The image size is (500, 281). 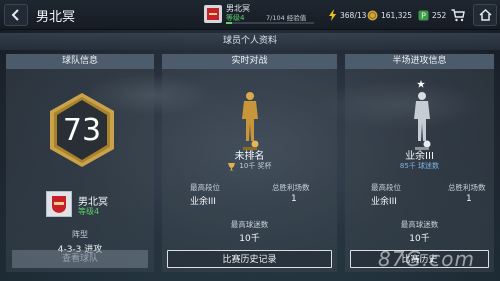 I want to click on live-total-wins-label: 总胜利场数, so click(x=291, y=187).